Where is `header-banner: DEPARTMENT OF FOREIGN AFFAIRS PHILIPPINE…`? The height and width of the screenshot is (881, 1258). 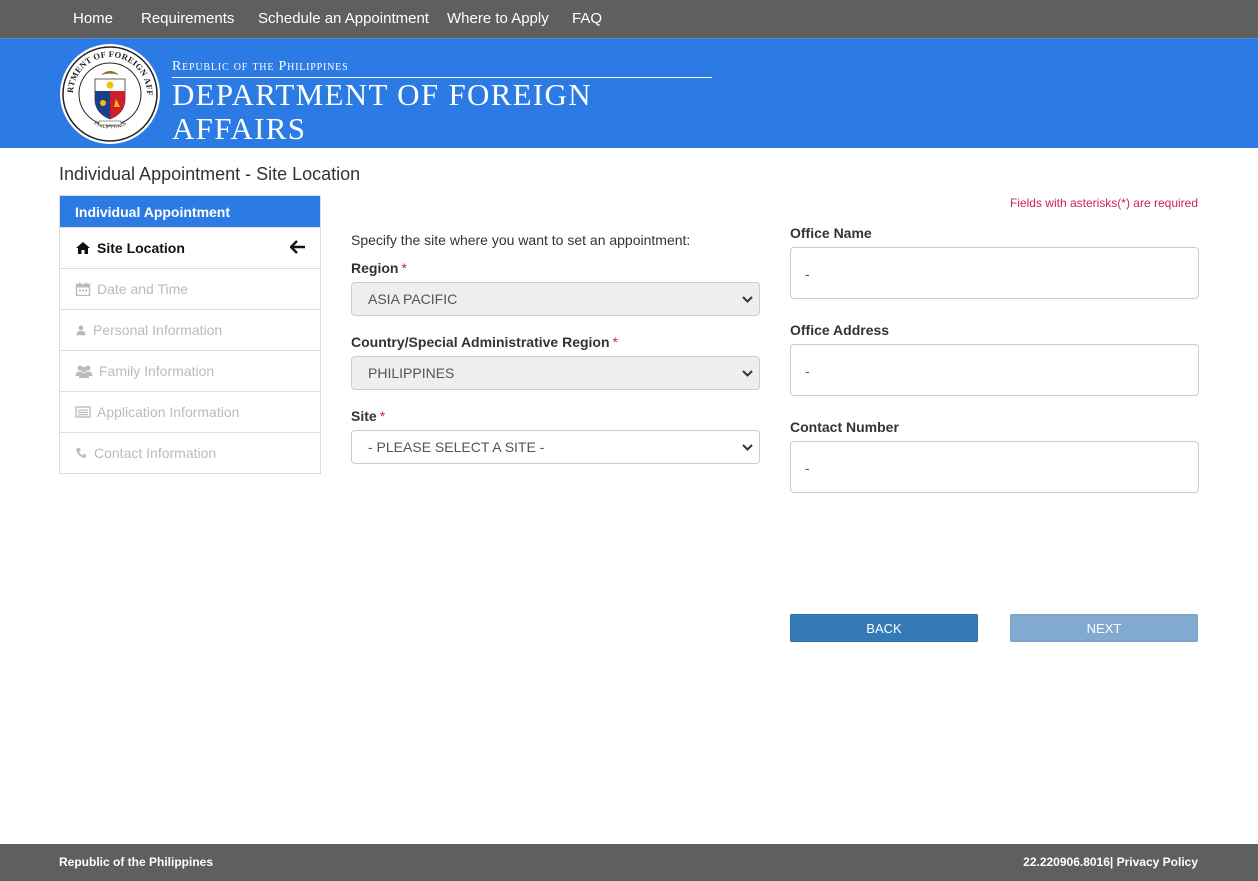 header-banner: DEPARTMENT OF FOREIGN AFFAIRS PHILIPPINE… is located at coordinates (629, 101).